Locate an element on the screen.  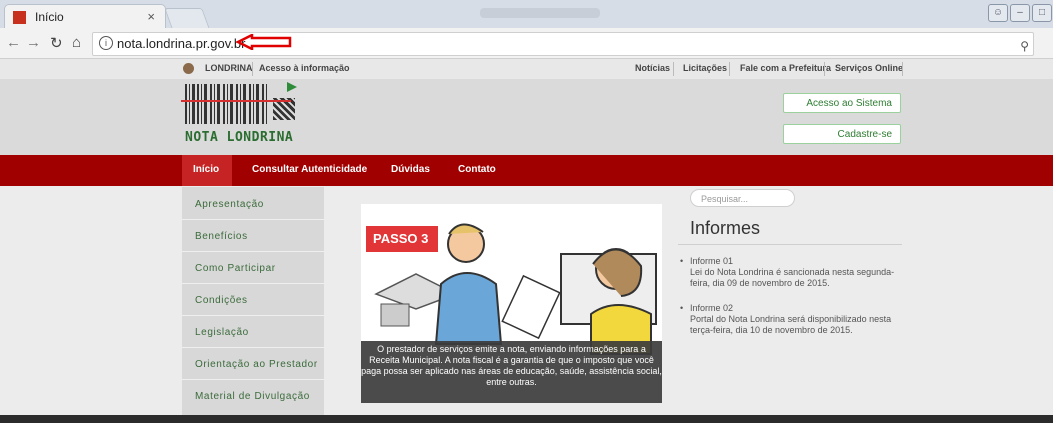
logo-flag-icon is located at coordinates (292, 87).